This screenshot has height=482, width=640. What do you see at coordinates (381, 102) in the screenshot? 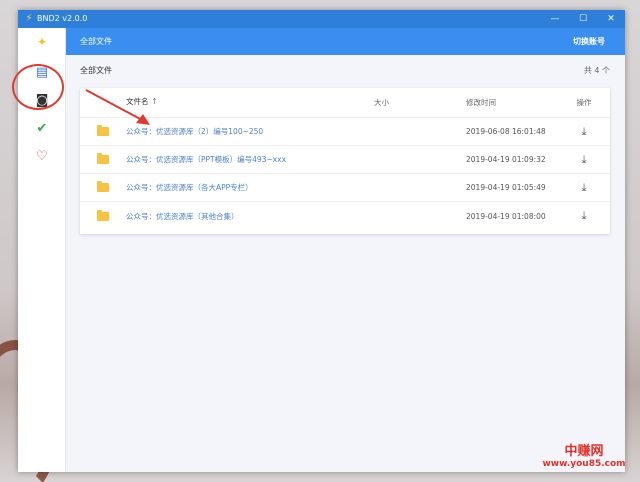
I see `column-size-header: 大小` at bounding box center [381, 102].